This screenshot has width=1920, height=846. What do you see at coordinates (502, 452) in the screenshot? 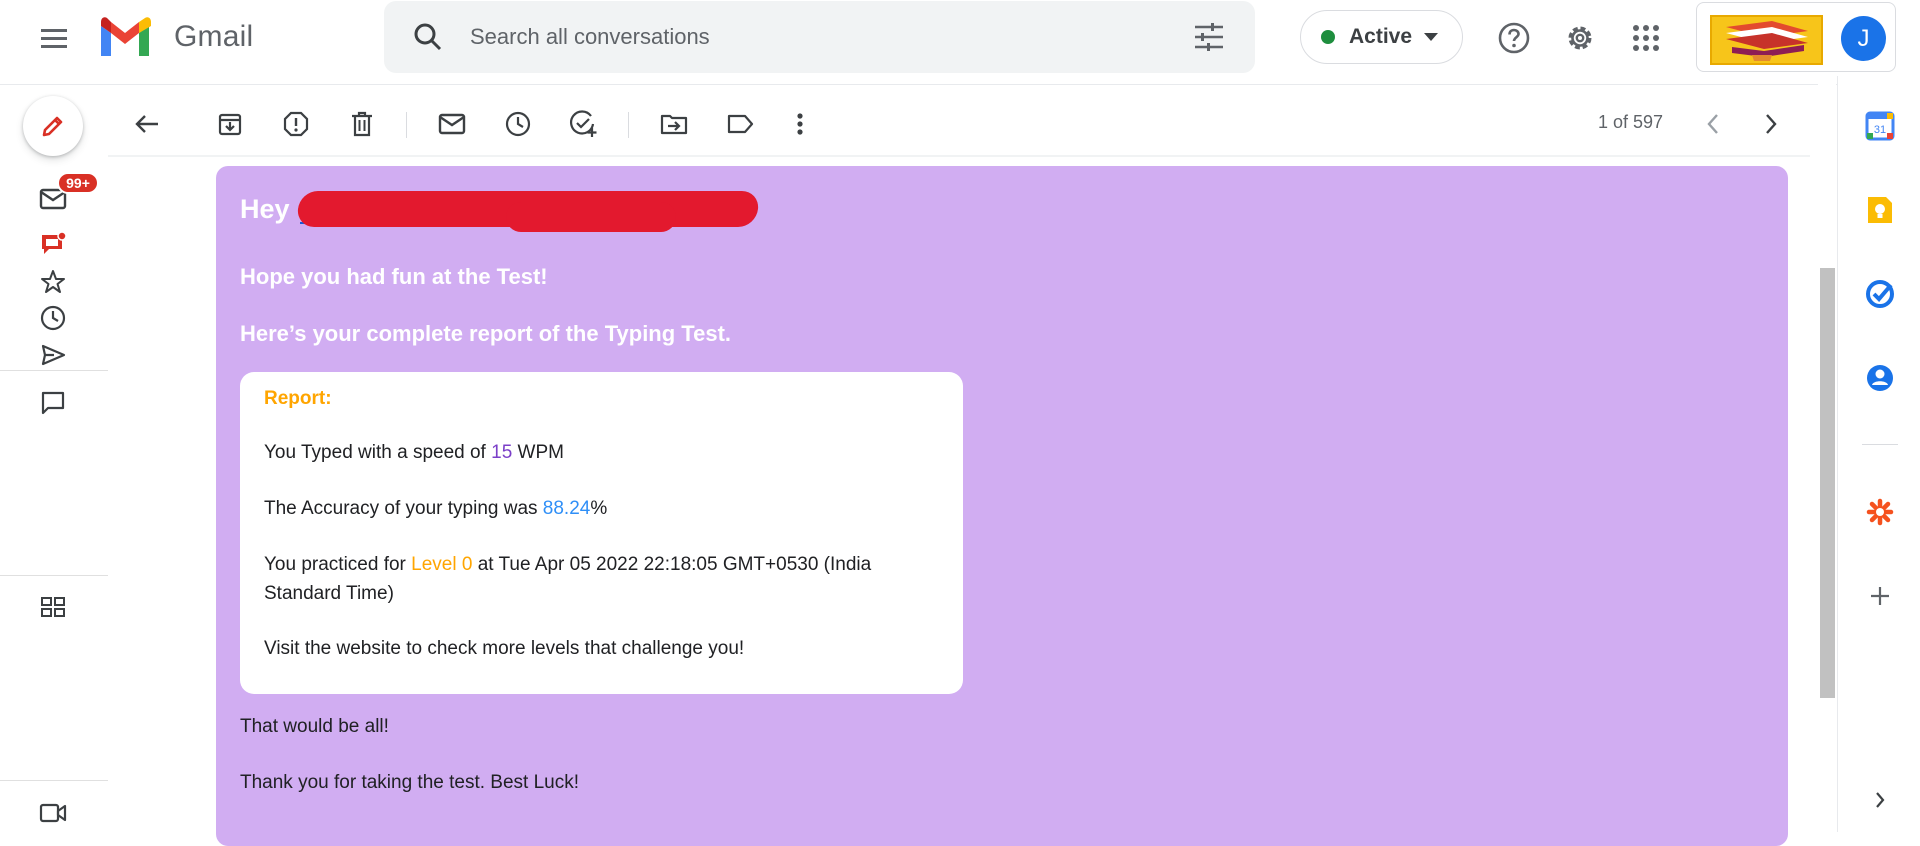
I see `speed-value: 15` at bounding box center [502, 452].